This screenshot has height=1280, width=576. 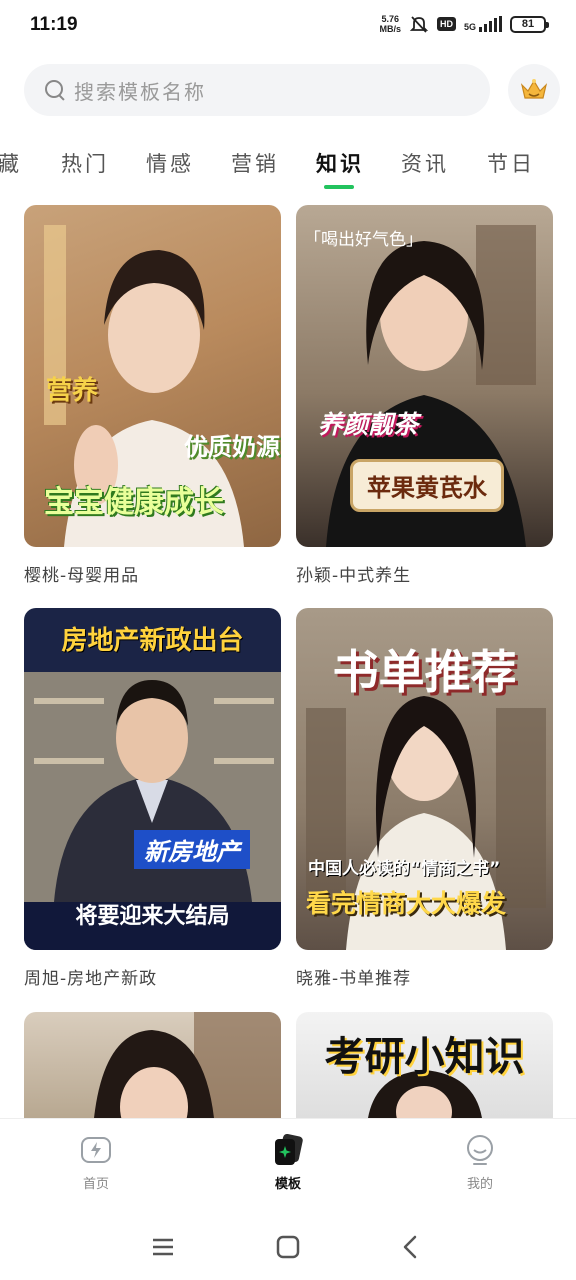 What do you see at coordinates (424, 376) in the screenshot?
I see `template-thumbnail: 「喝出好气色」 养颜靓茶 苹果黄芪水` at bounding box center [424, 376].